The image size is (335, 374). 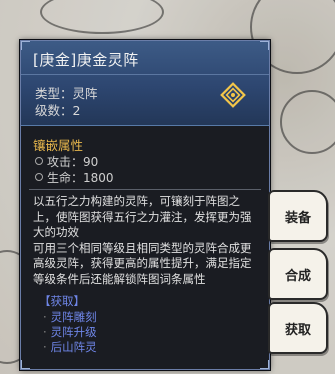 I want to click on obtain-source-label: 后山阵灵, so click(x=73, y=347).